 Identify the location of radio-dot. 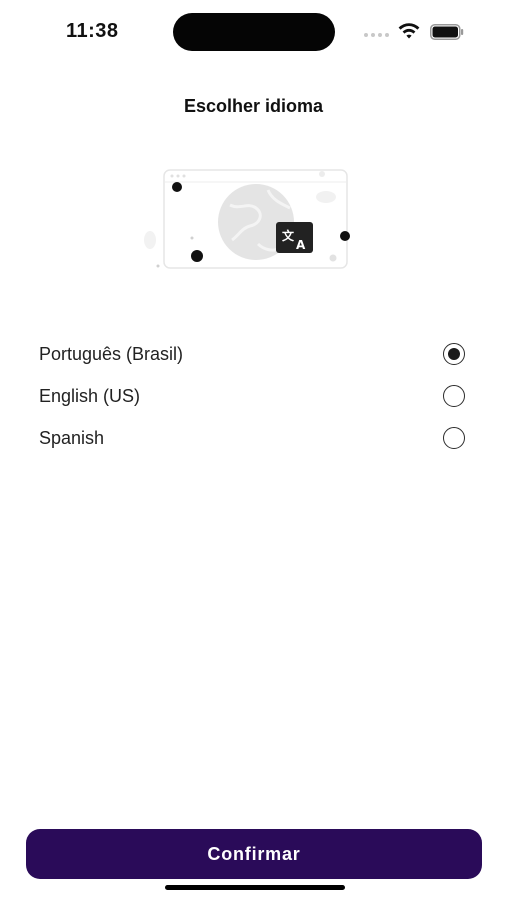
(453, 353).